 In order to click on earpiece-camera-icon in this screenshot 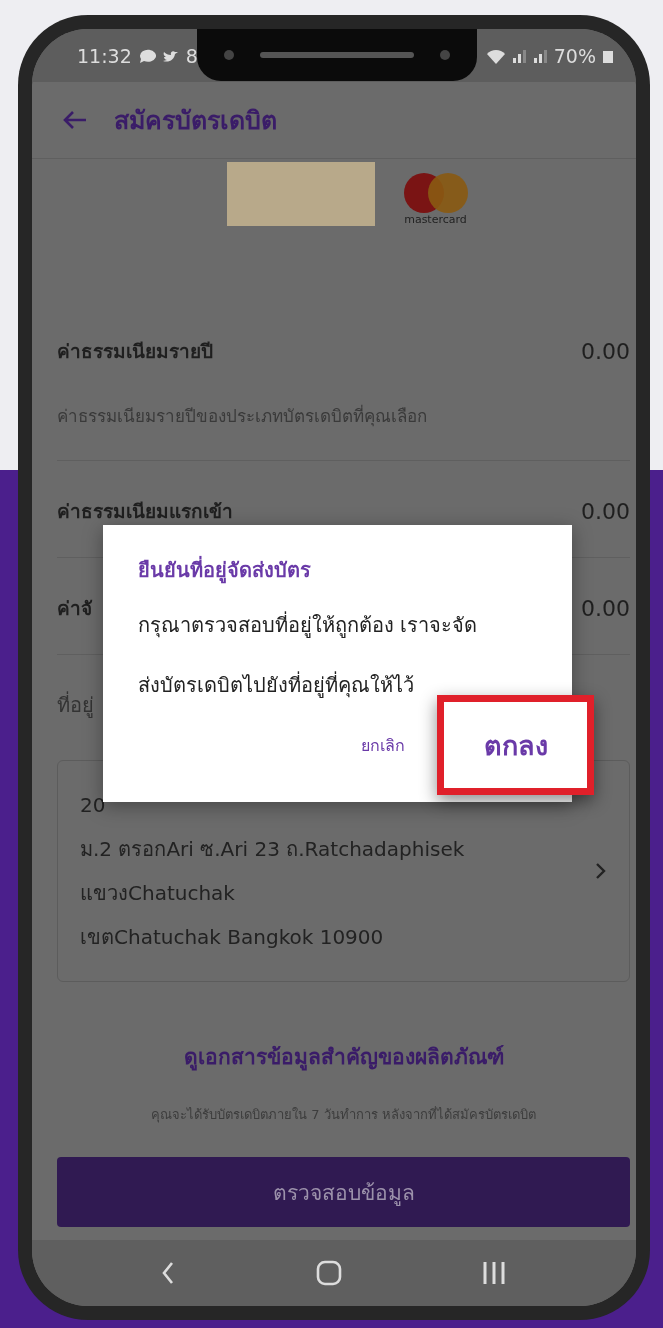, I will do `click(337, 55)`.